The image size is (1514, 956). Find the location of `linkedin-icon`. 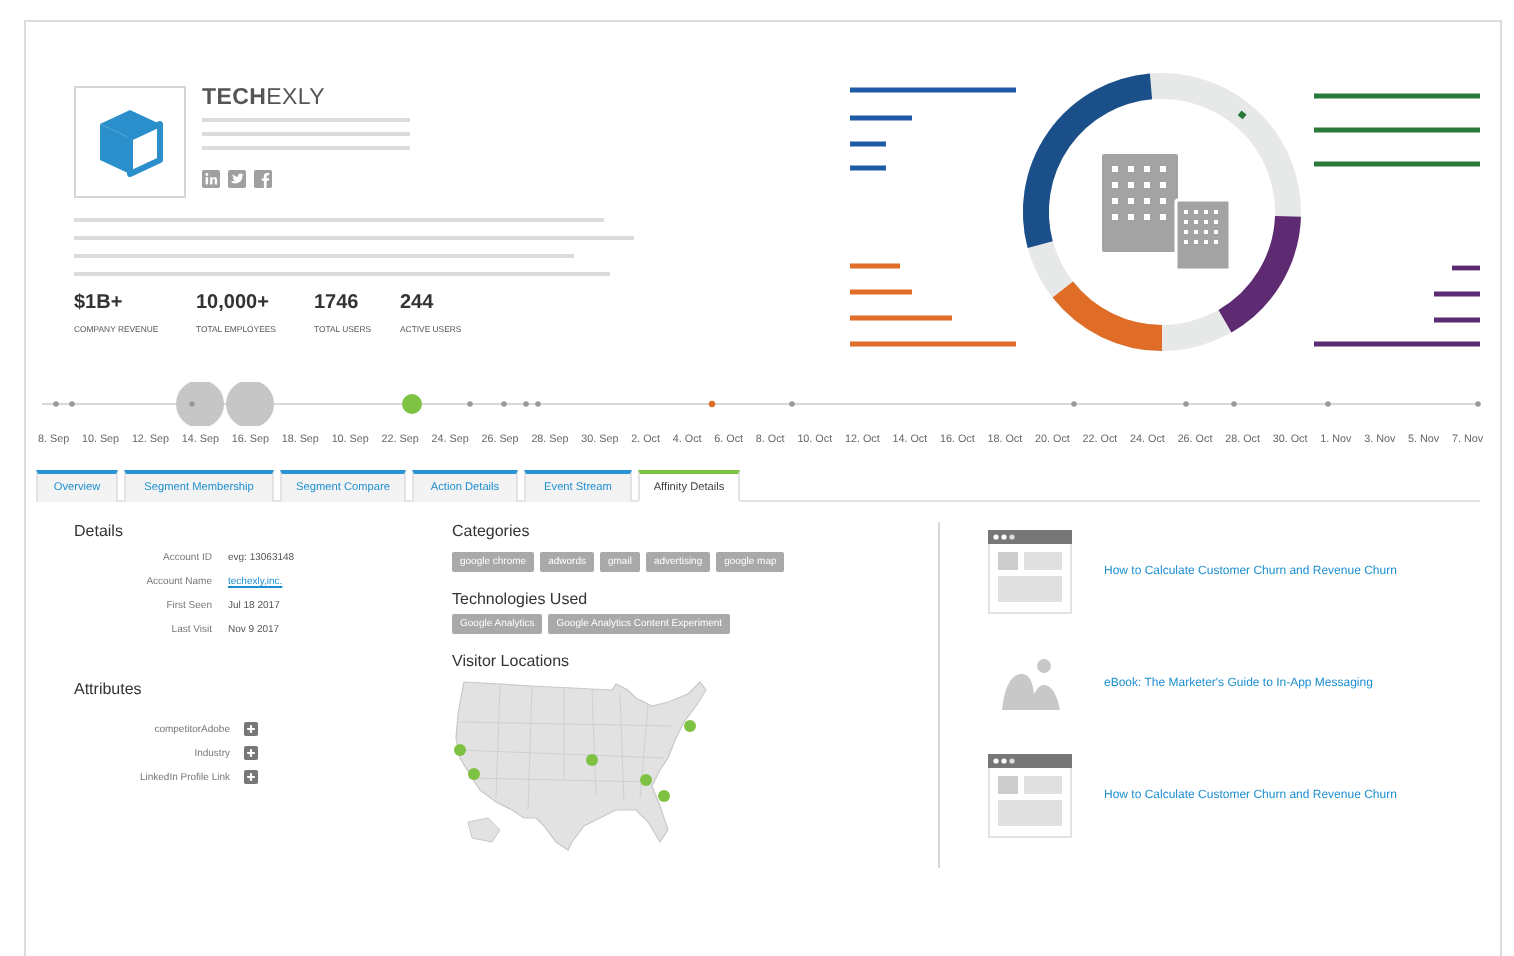

linkedin-icon is located at coordinates (211, 179).